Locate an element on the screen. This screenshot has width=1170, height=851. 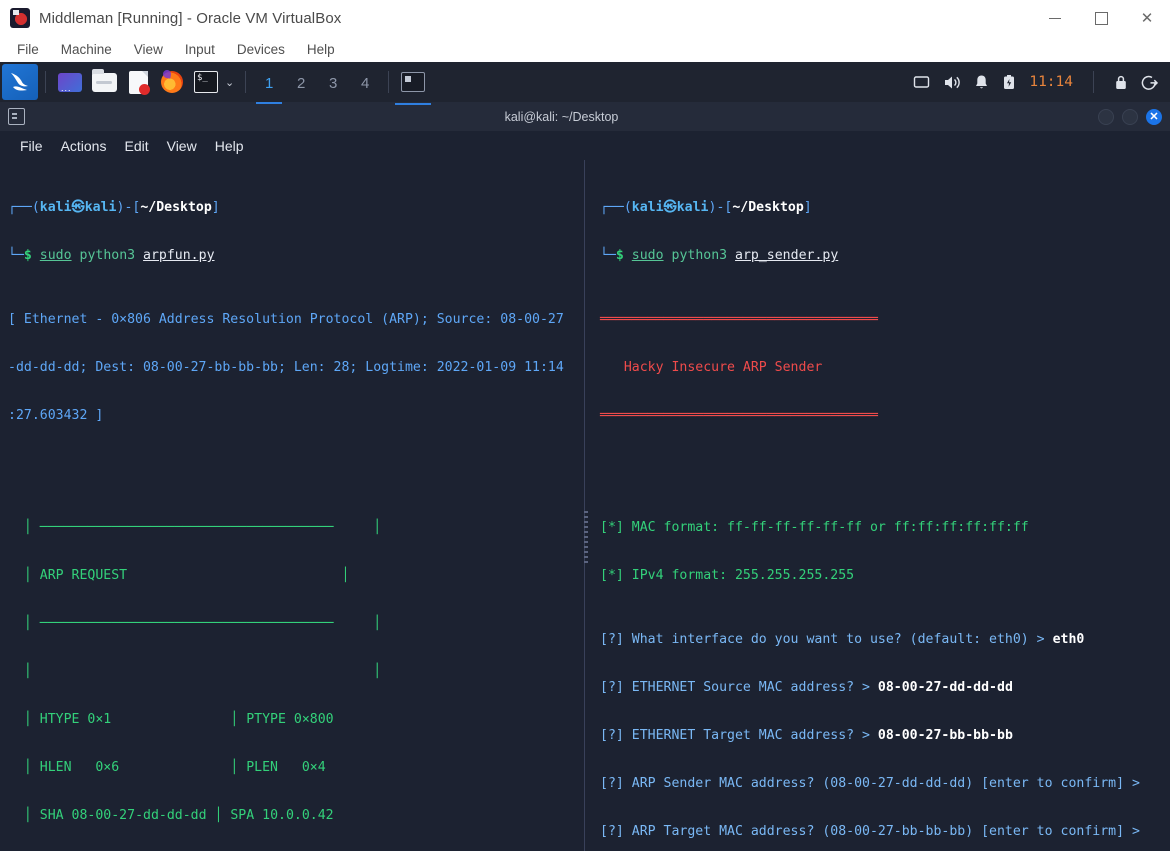
workspace-2: 2 is located at coordinates (301, 82).